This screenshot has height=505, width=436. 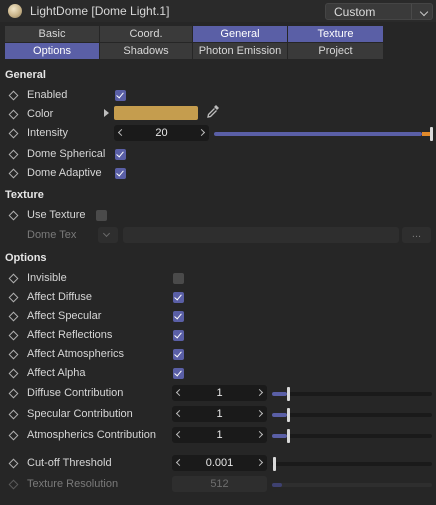 I want to click on affect-alpha-checkbox, so click(x=178, y=373).